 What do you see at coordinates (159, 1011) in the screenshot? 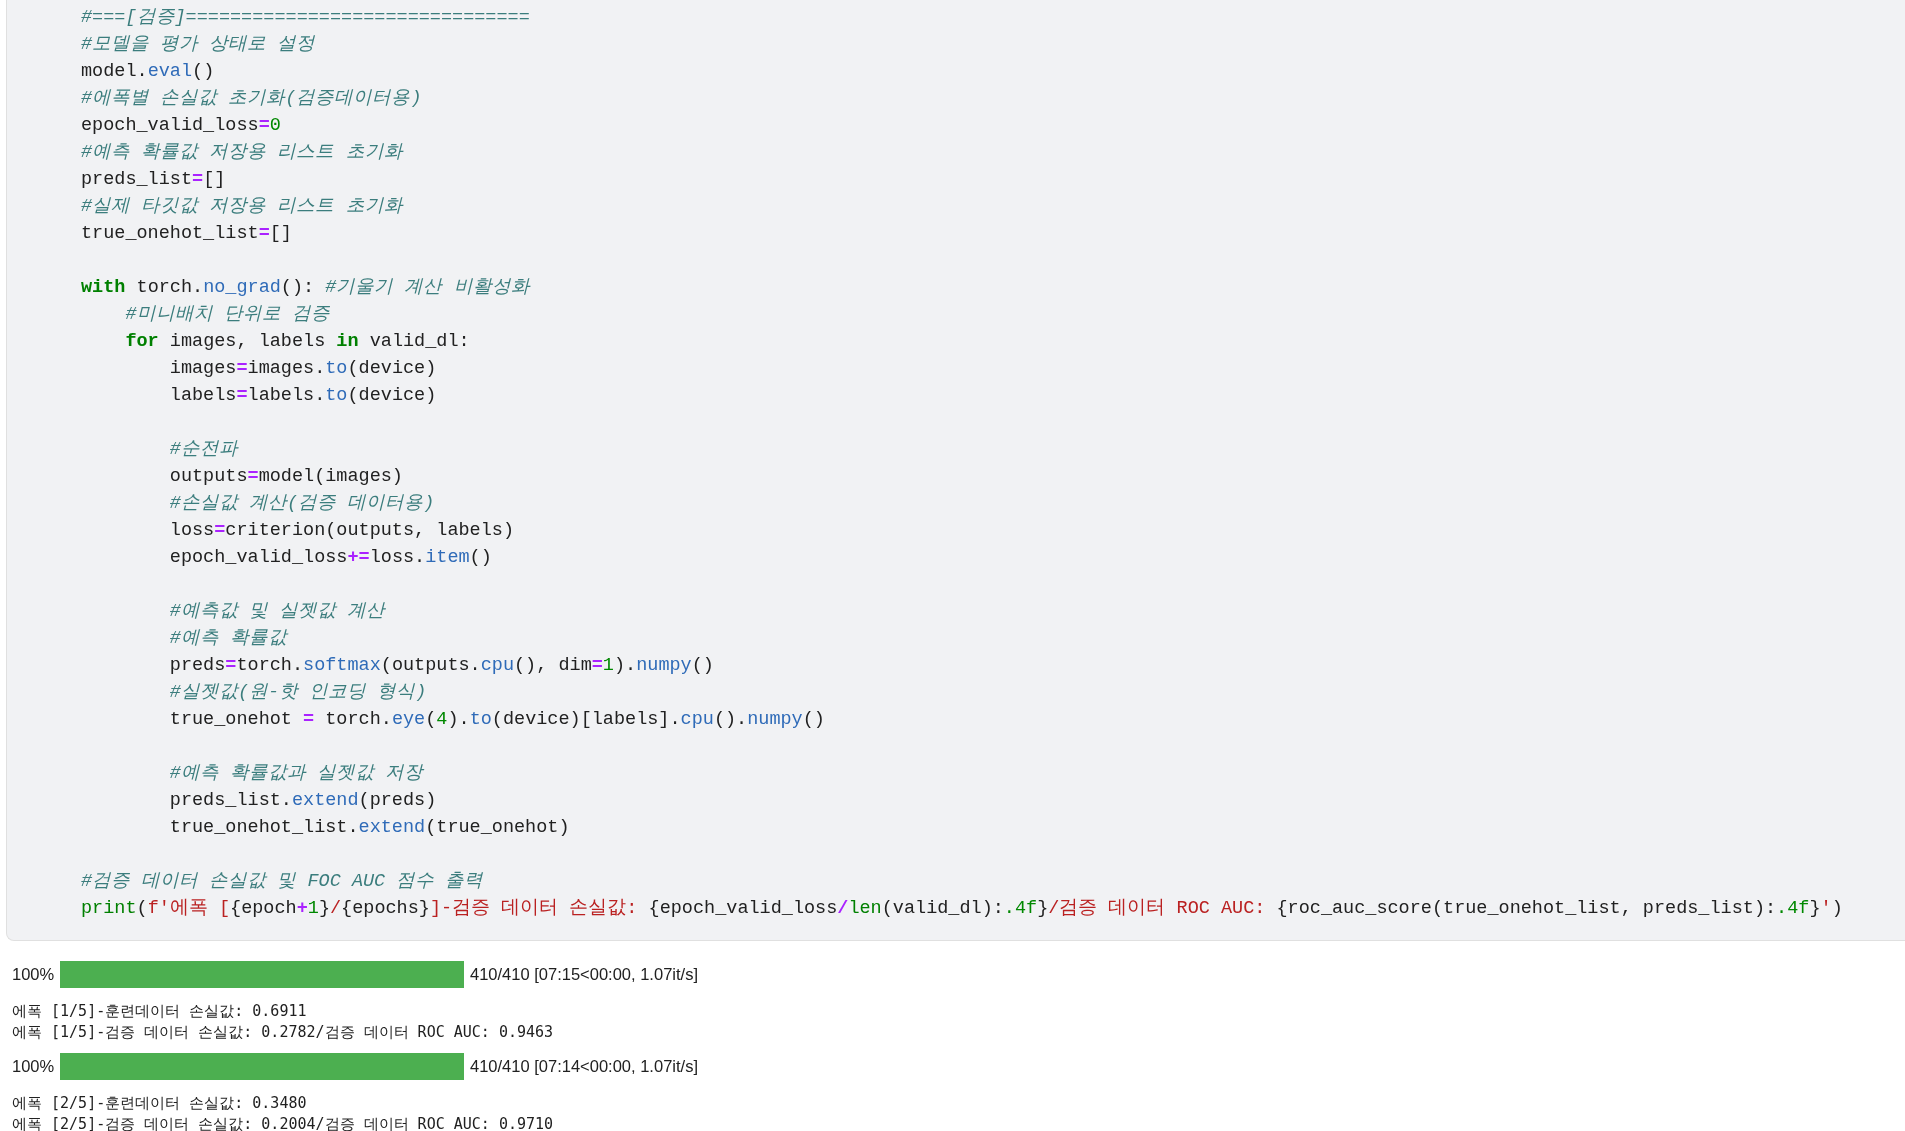
I see `output-line: 에폭 [1/5]-훈련데이터 손실값: 0.6911` at bounding box center [159, 1011].